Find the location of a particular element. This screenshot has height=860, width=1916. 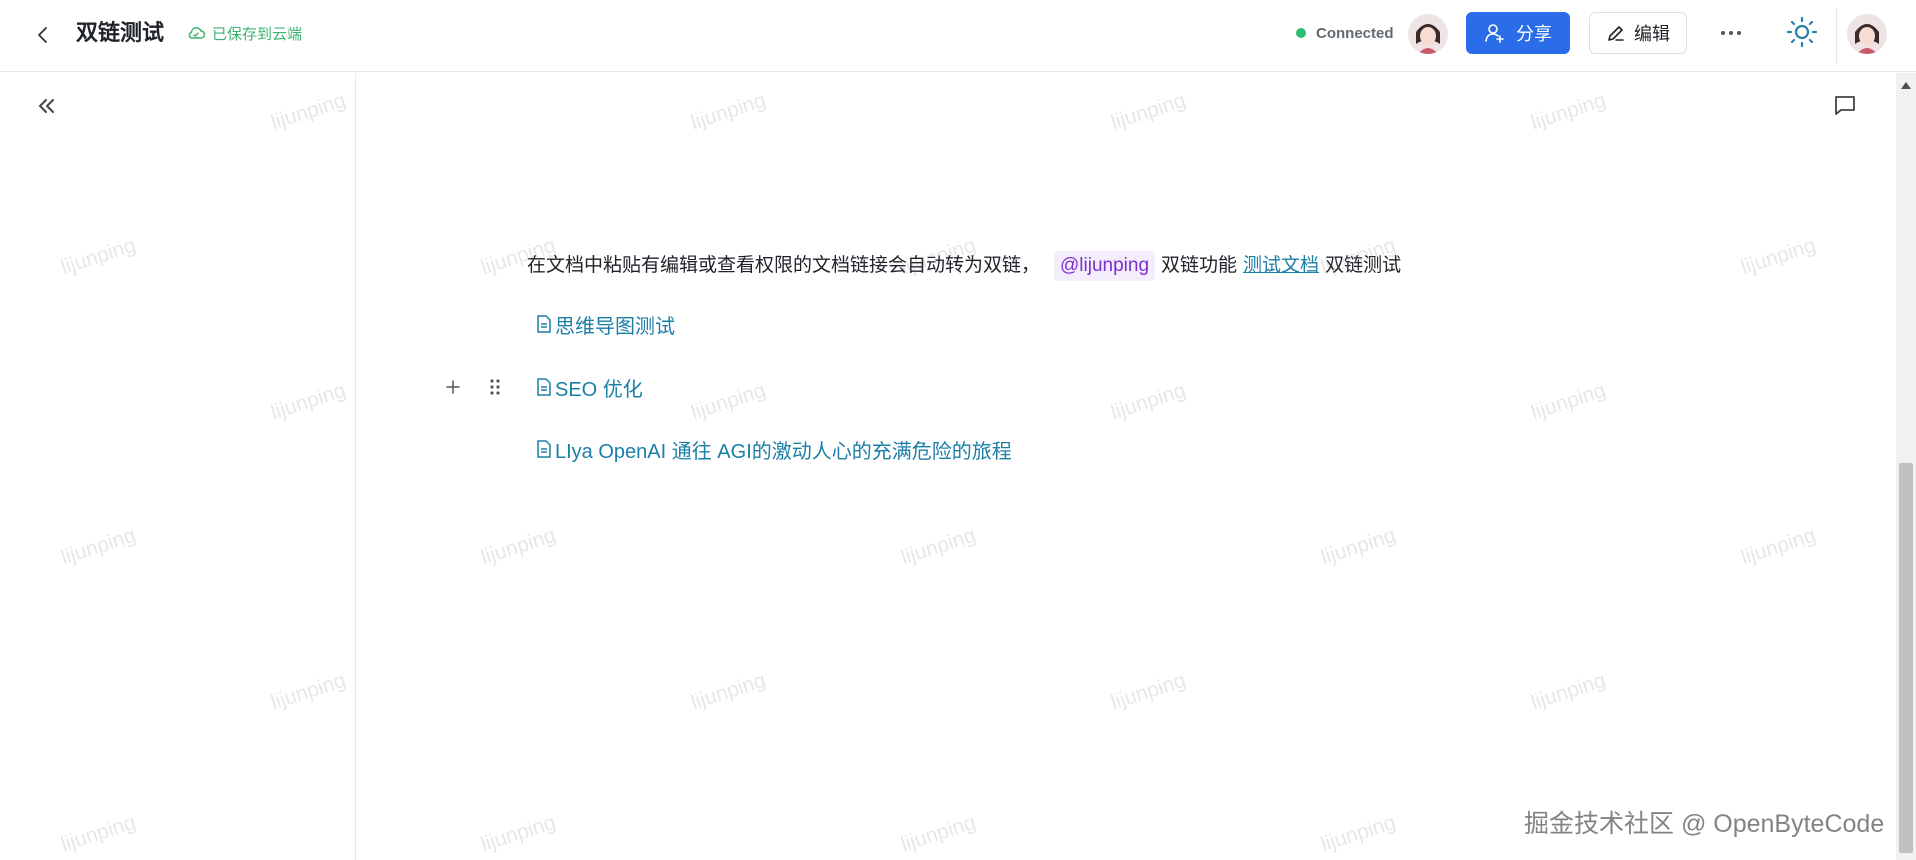

doc-link-mindmap: 思维导图测试 is located at coordinates (605, 324).